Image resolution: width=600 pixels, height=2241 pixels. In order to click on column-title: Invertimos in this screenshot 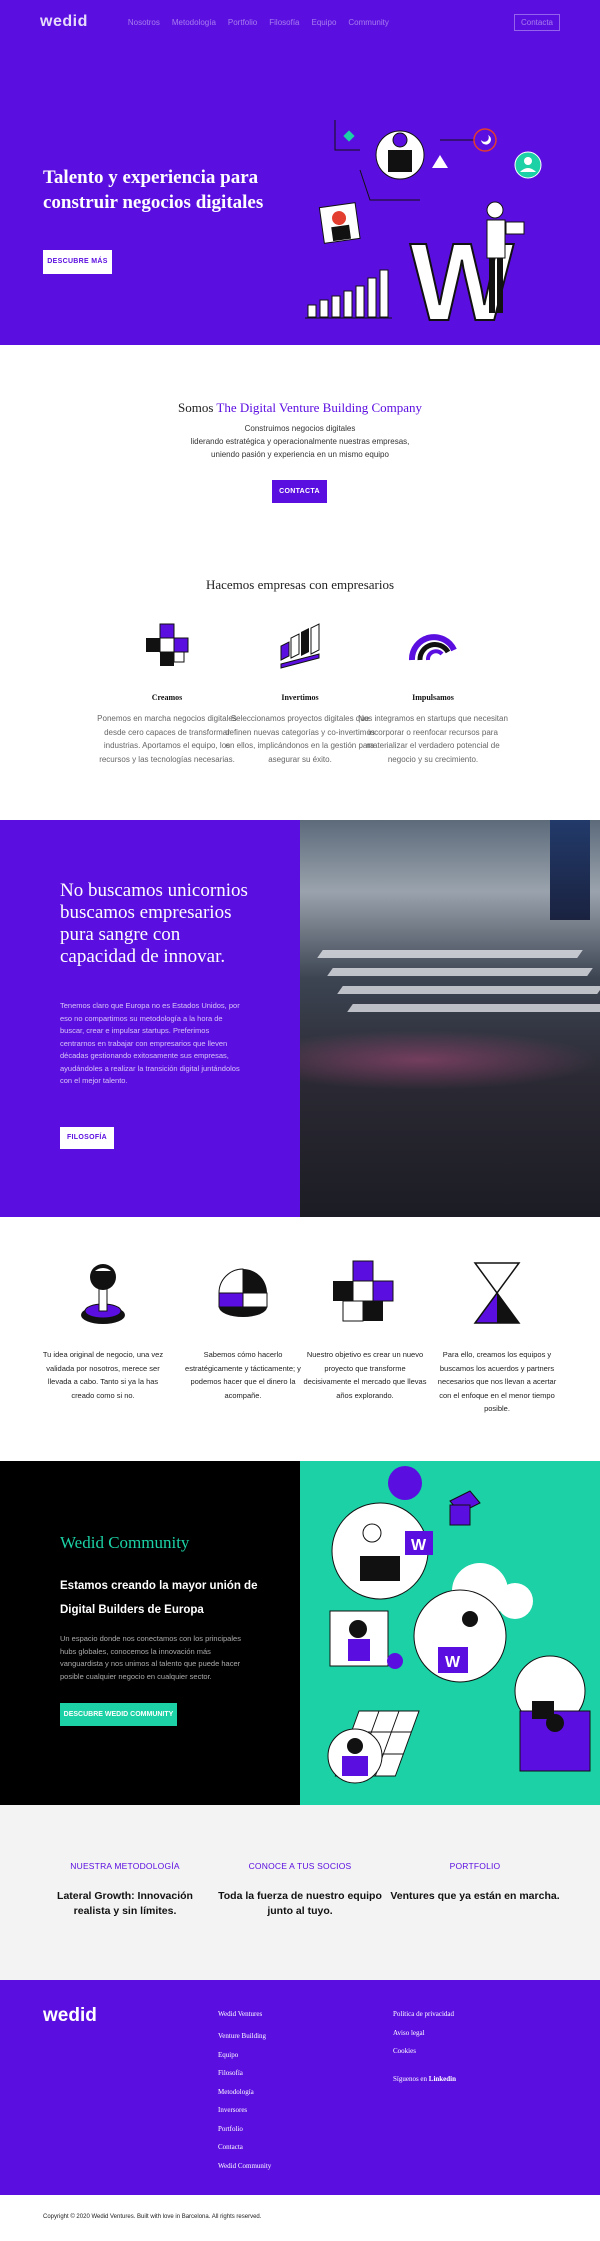, I will do `click(300, 697)`.